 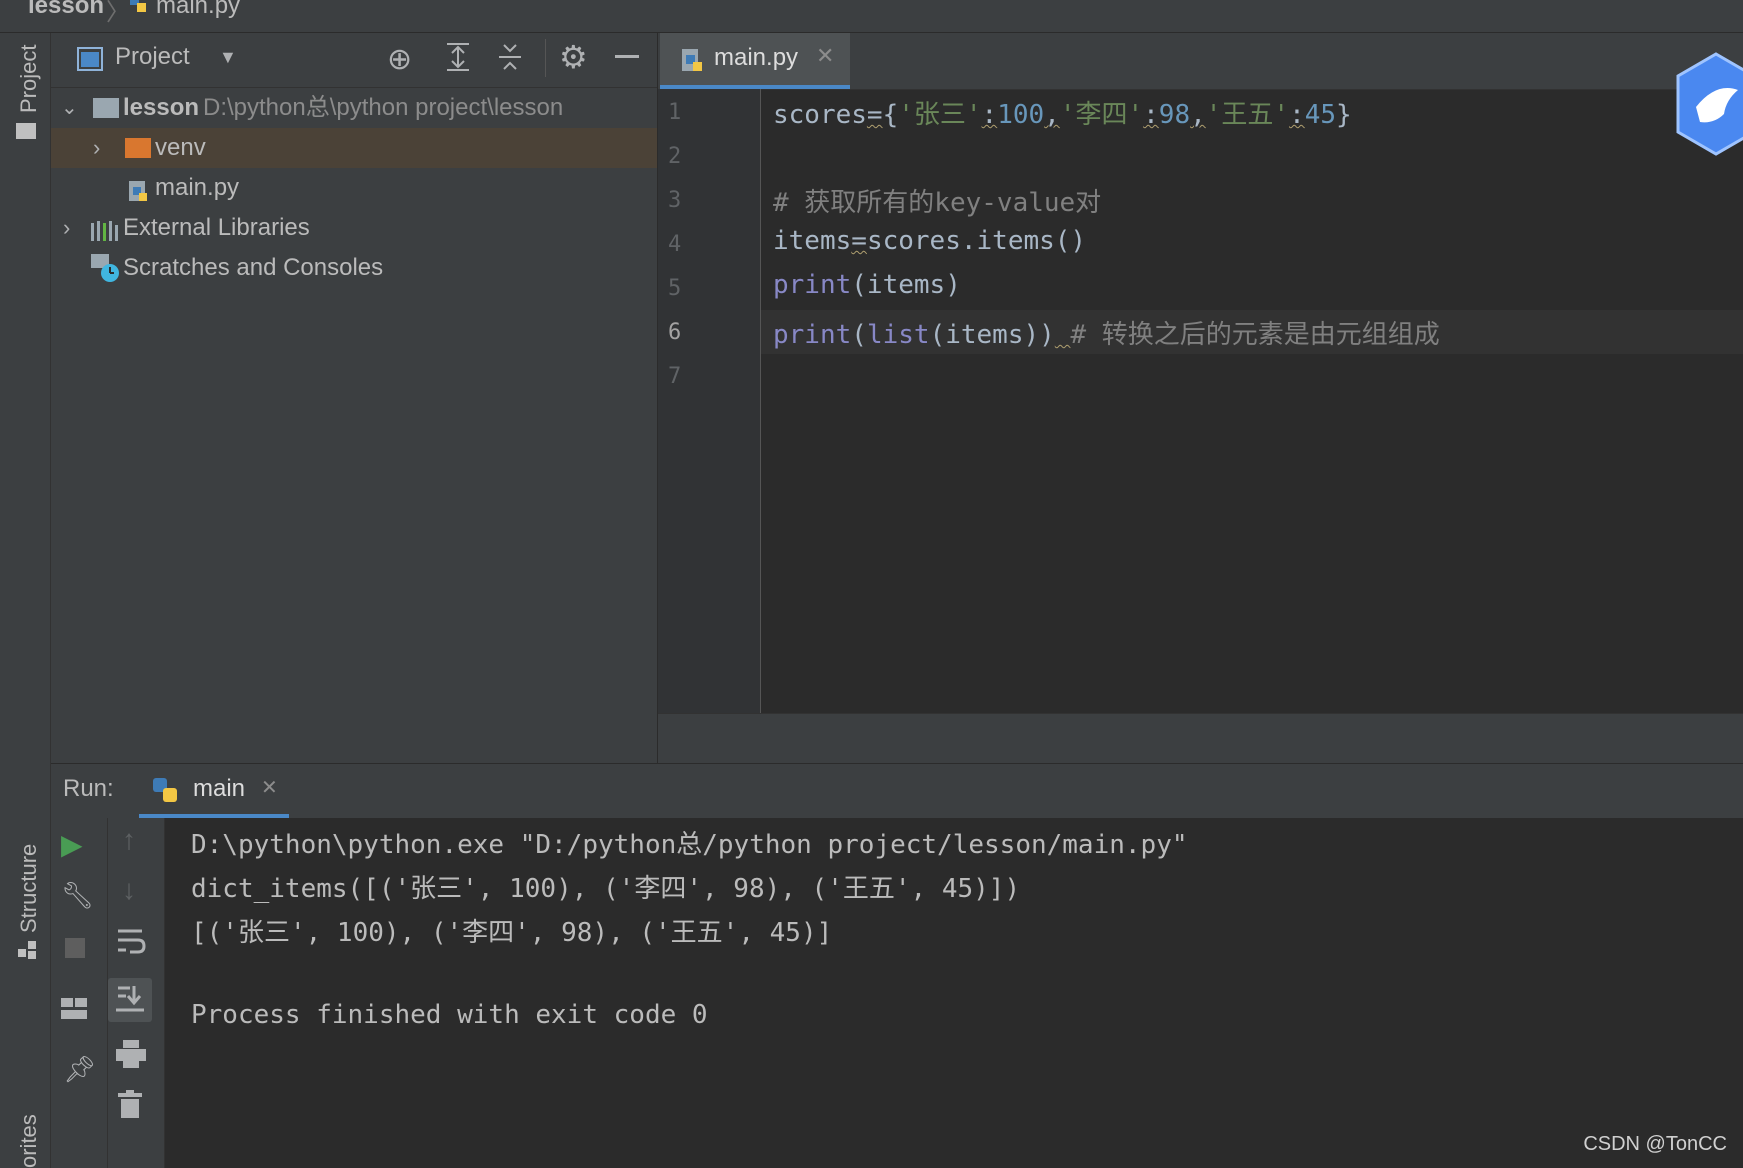 What do you see at coordinates (675, 288) in the screenshot?
I see `line-number: 5` at bounding box center [675, 288].